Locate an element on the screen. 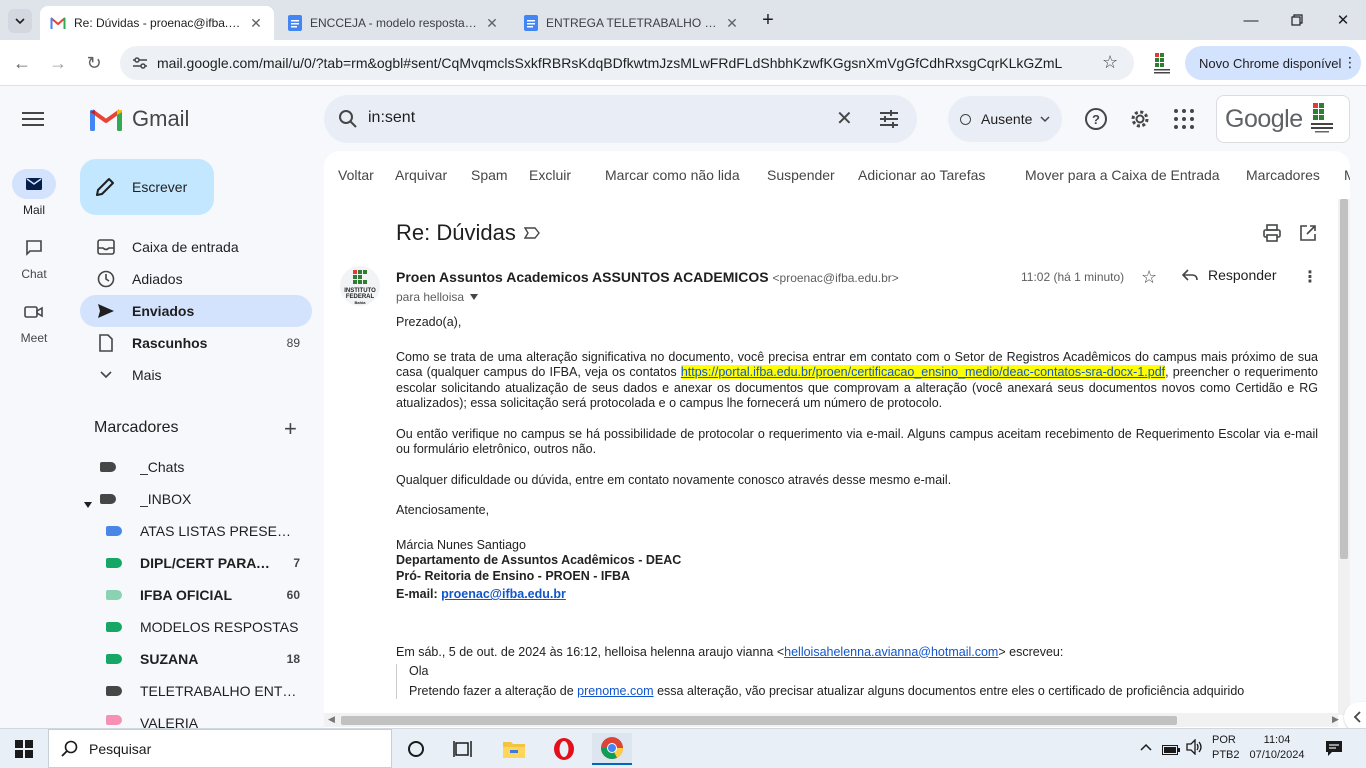 Image resolution: width=1366 pixels, height=768 pixels. label-suzana: SUZANA 18 is located at coordinates (212, 659).